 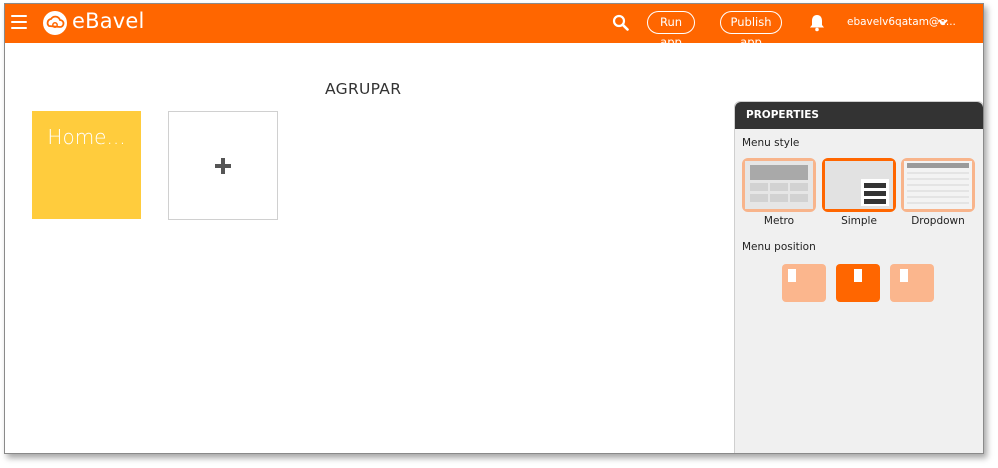 What do you see at coordinates (108, 21) in the screenshot?
I see `app-logo-text: eBavel` at bounding box center [108, 21].